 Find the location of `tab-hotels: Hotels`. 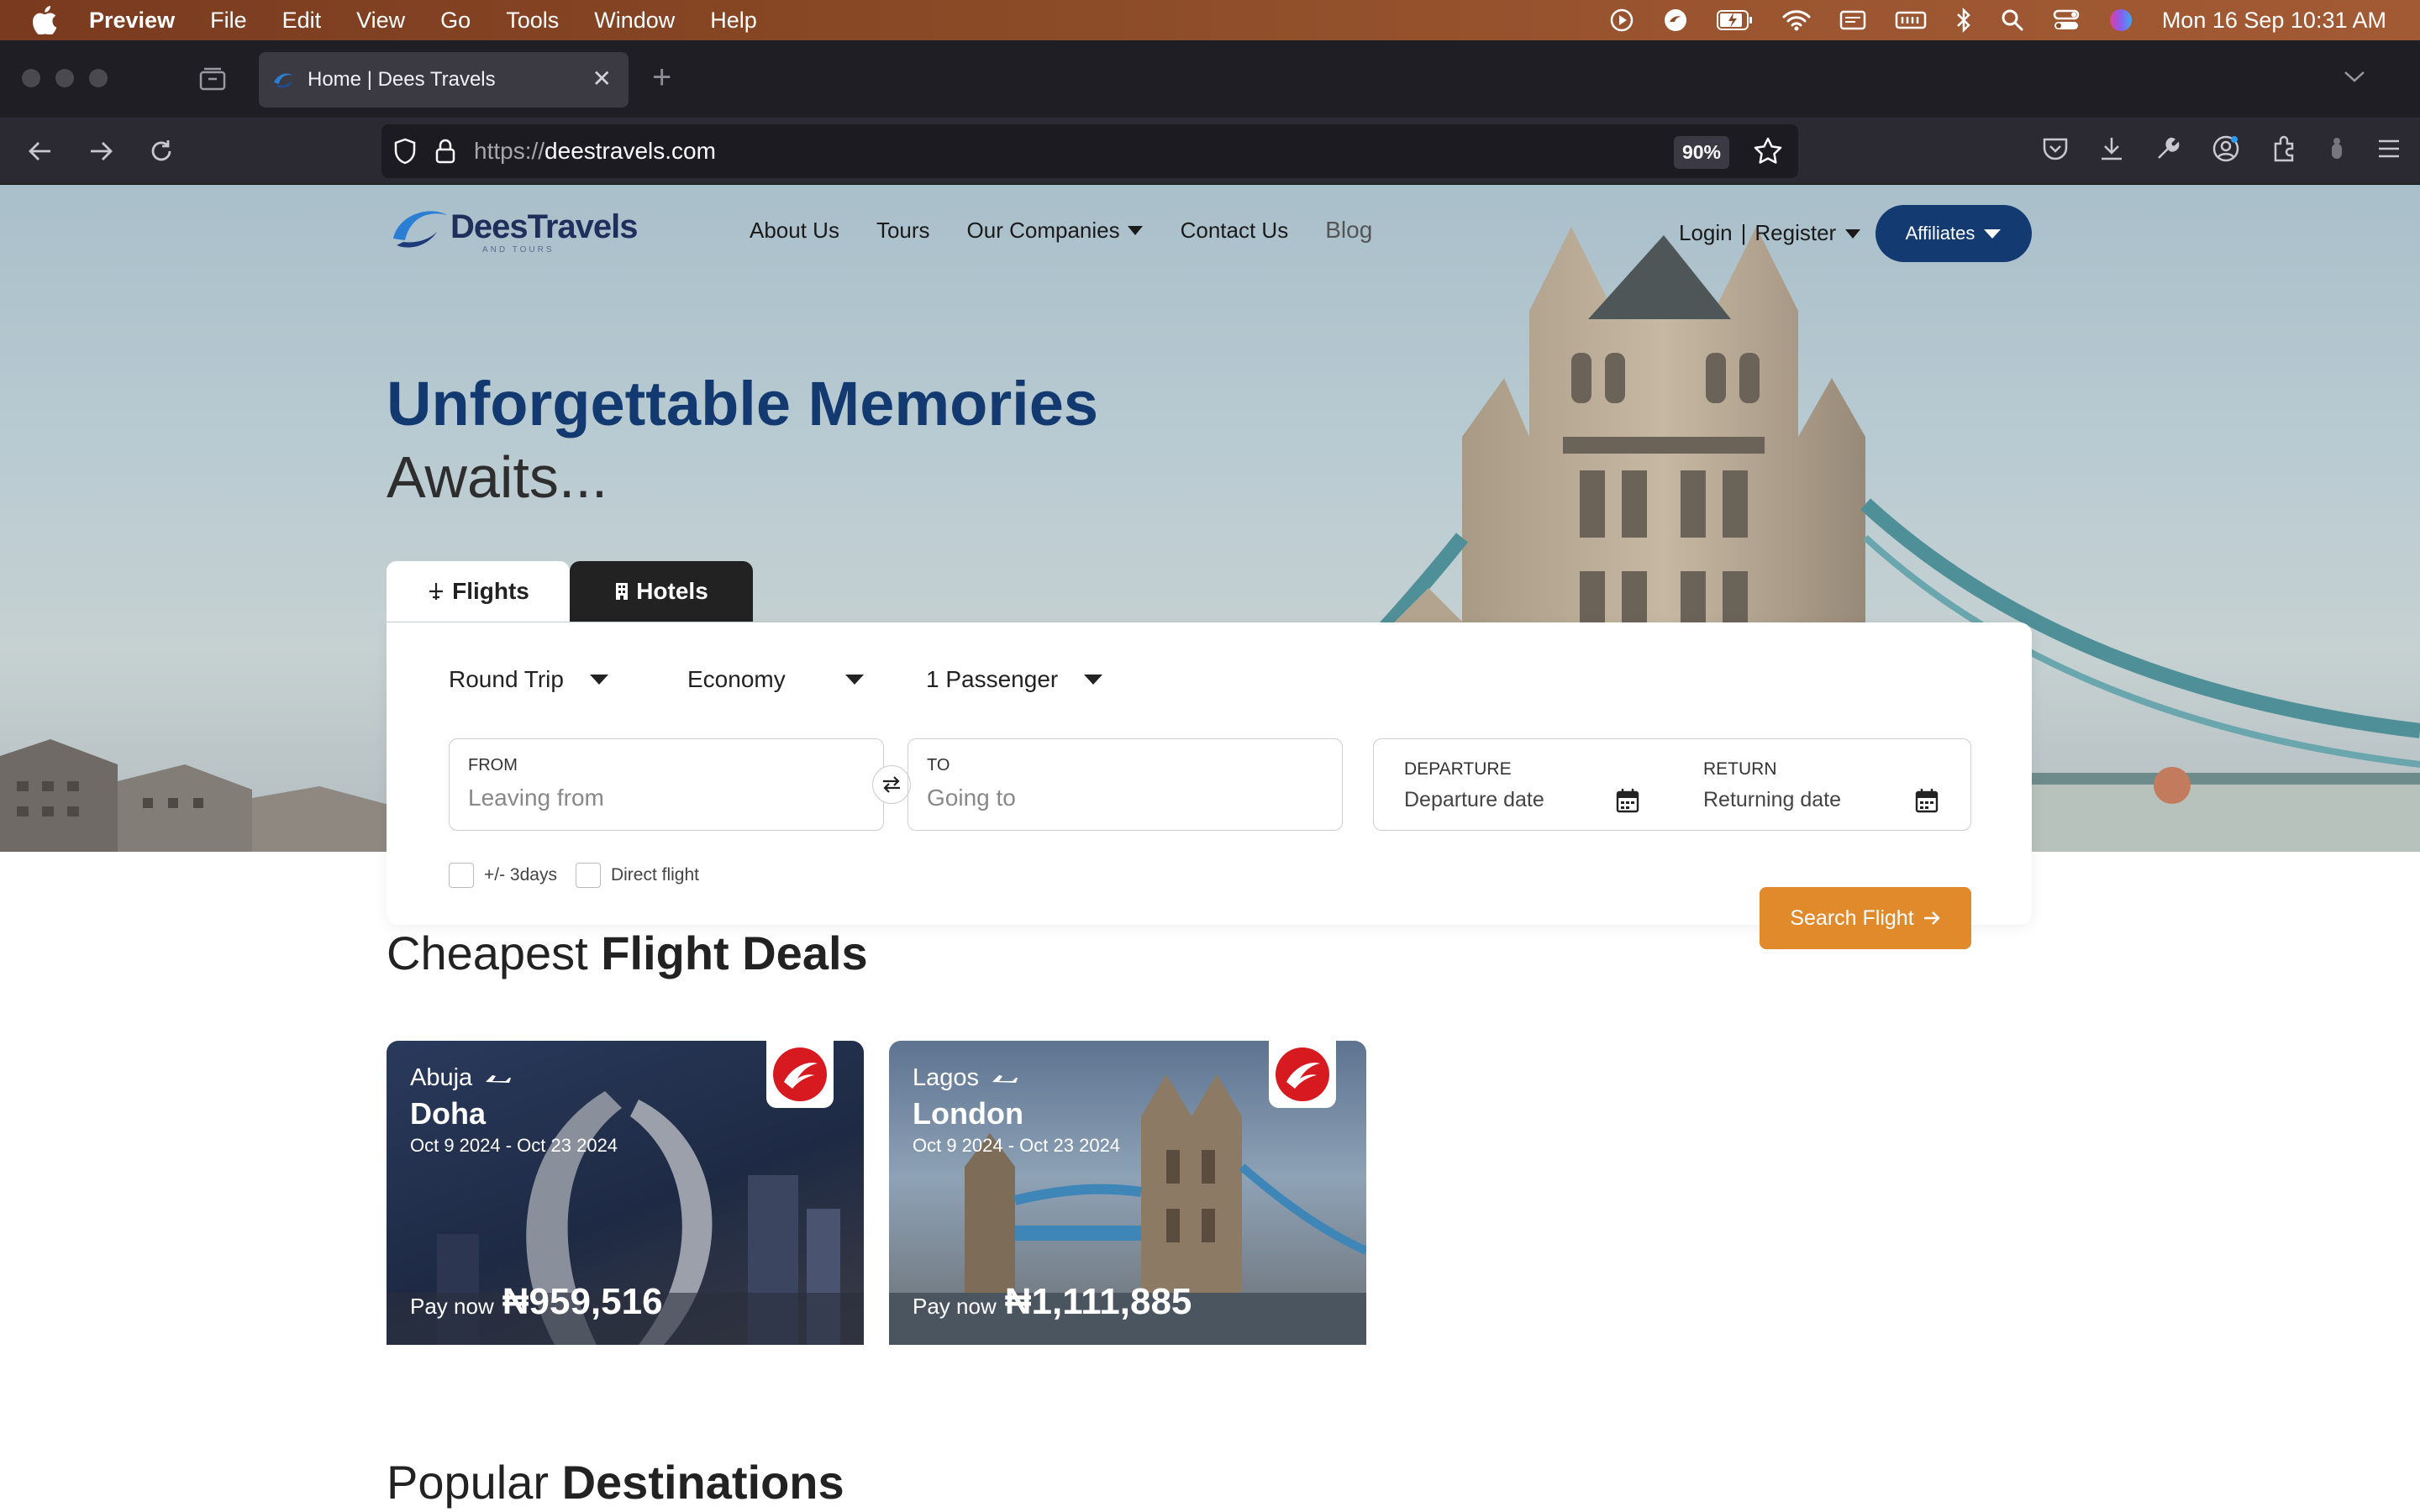

tab-hotels: Hotels is located at coordinates (661, 591).